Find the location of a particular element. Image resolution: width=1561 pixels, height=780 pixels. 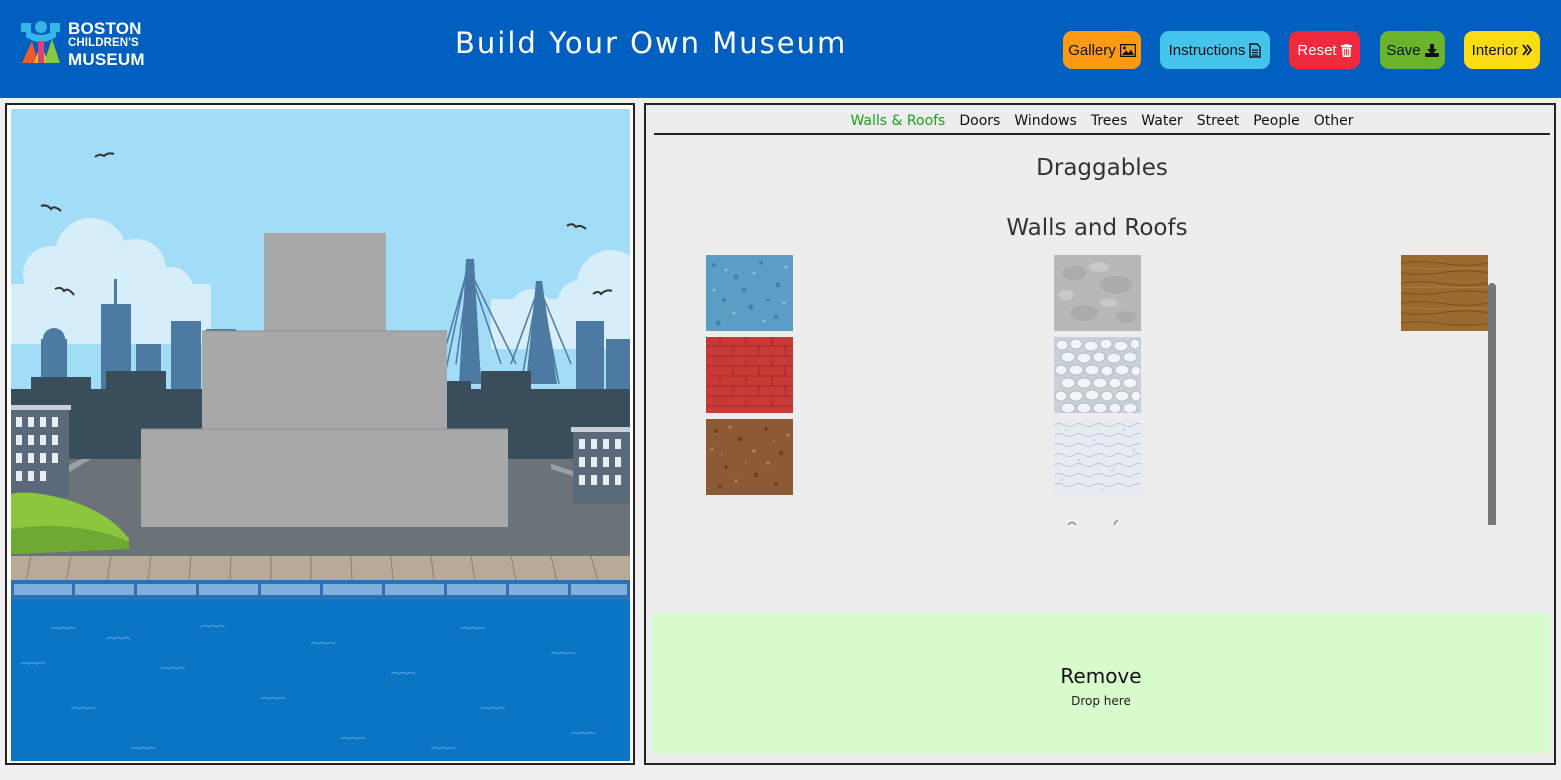

interior-button: Interior is located at coordinates (1502, 50).